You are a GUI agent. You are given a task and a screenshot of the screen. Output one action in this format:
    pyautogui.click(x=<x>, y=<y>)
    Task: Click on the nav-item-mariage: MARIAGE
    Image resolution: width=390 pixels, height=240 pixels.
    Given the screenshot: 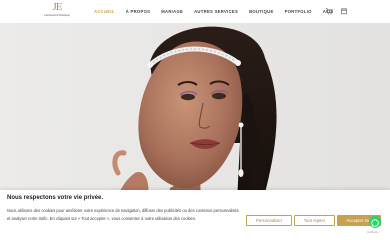 What is the action you would take?
    pyautogui.click(x=172, y=11)
    